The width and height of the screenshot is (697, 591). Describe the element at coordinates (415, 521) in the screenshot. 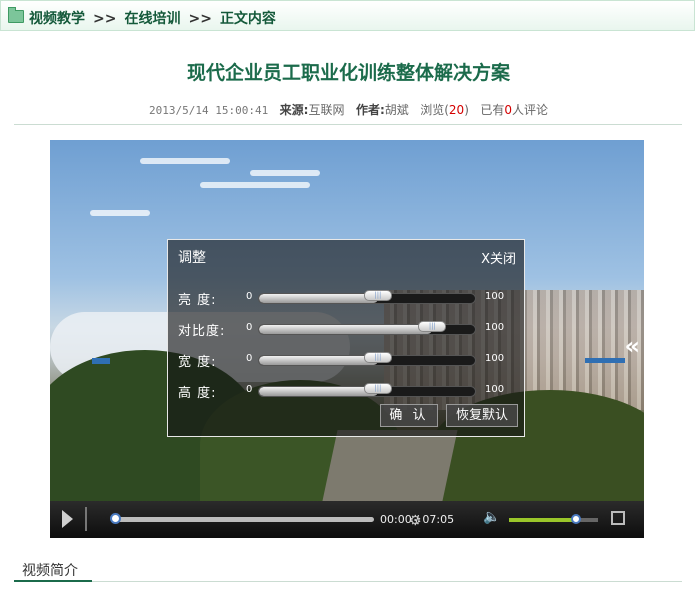

I see `gear-icon: ⚙` at that location.